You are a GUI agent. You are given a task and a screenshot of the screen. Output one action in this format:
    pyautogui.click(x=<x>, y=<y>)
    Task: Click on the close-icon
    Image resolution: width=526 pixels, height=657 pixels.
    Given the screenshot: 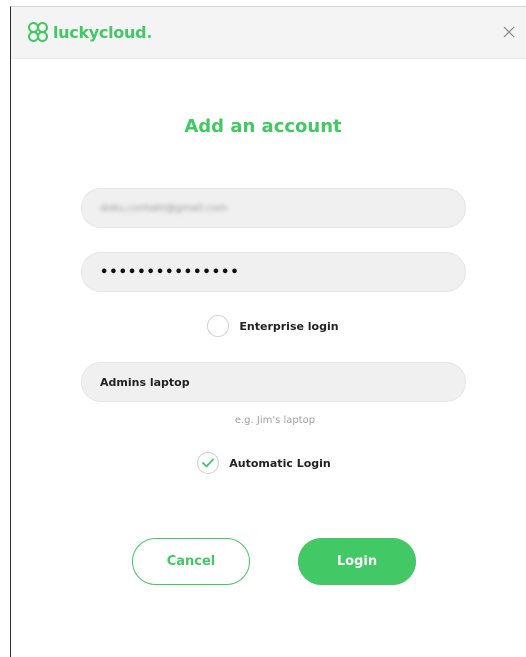 What is the action you would take?
    pyautogui.click(x=509, y=32)
    